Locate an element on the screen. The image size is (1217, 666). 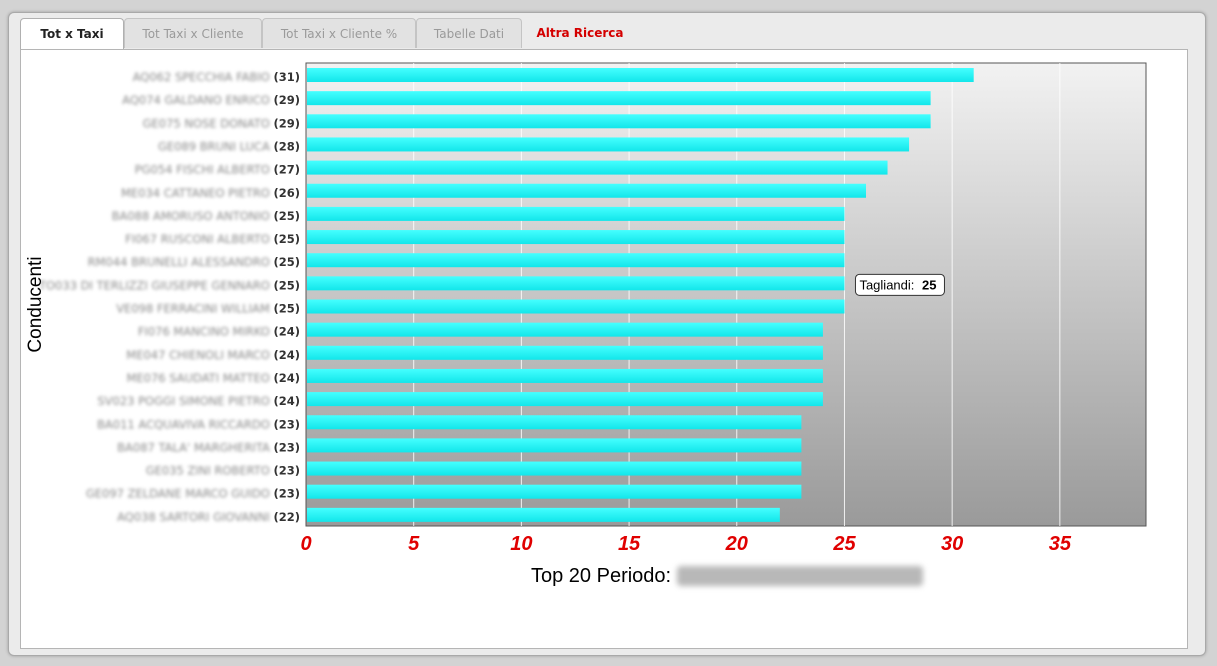
category-label: TO033 DI TERLIZZI GIUSEPPE GENNARO (25) is located at coordinates (169, 285).